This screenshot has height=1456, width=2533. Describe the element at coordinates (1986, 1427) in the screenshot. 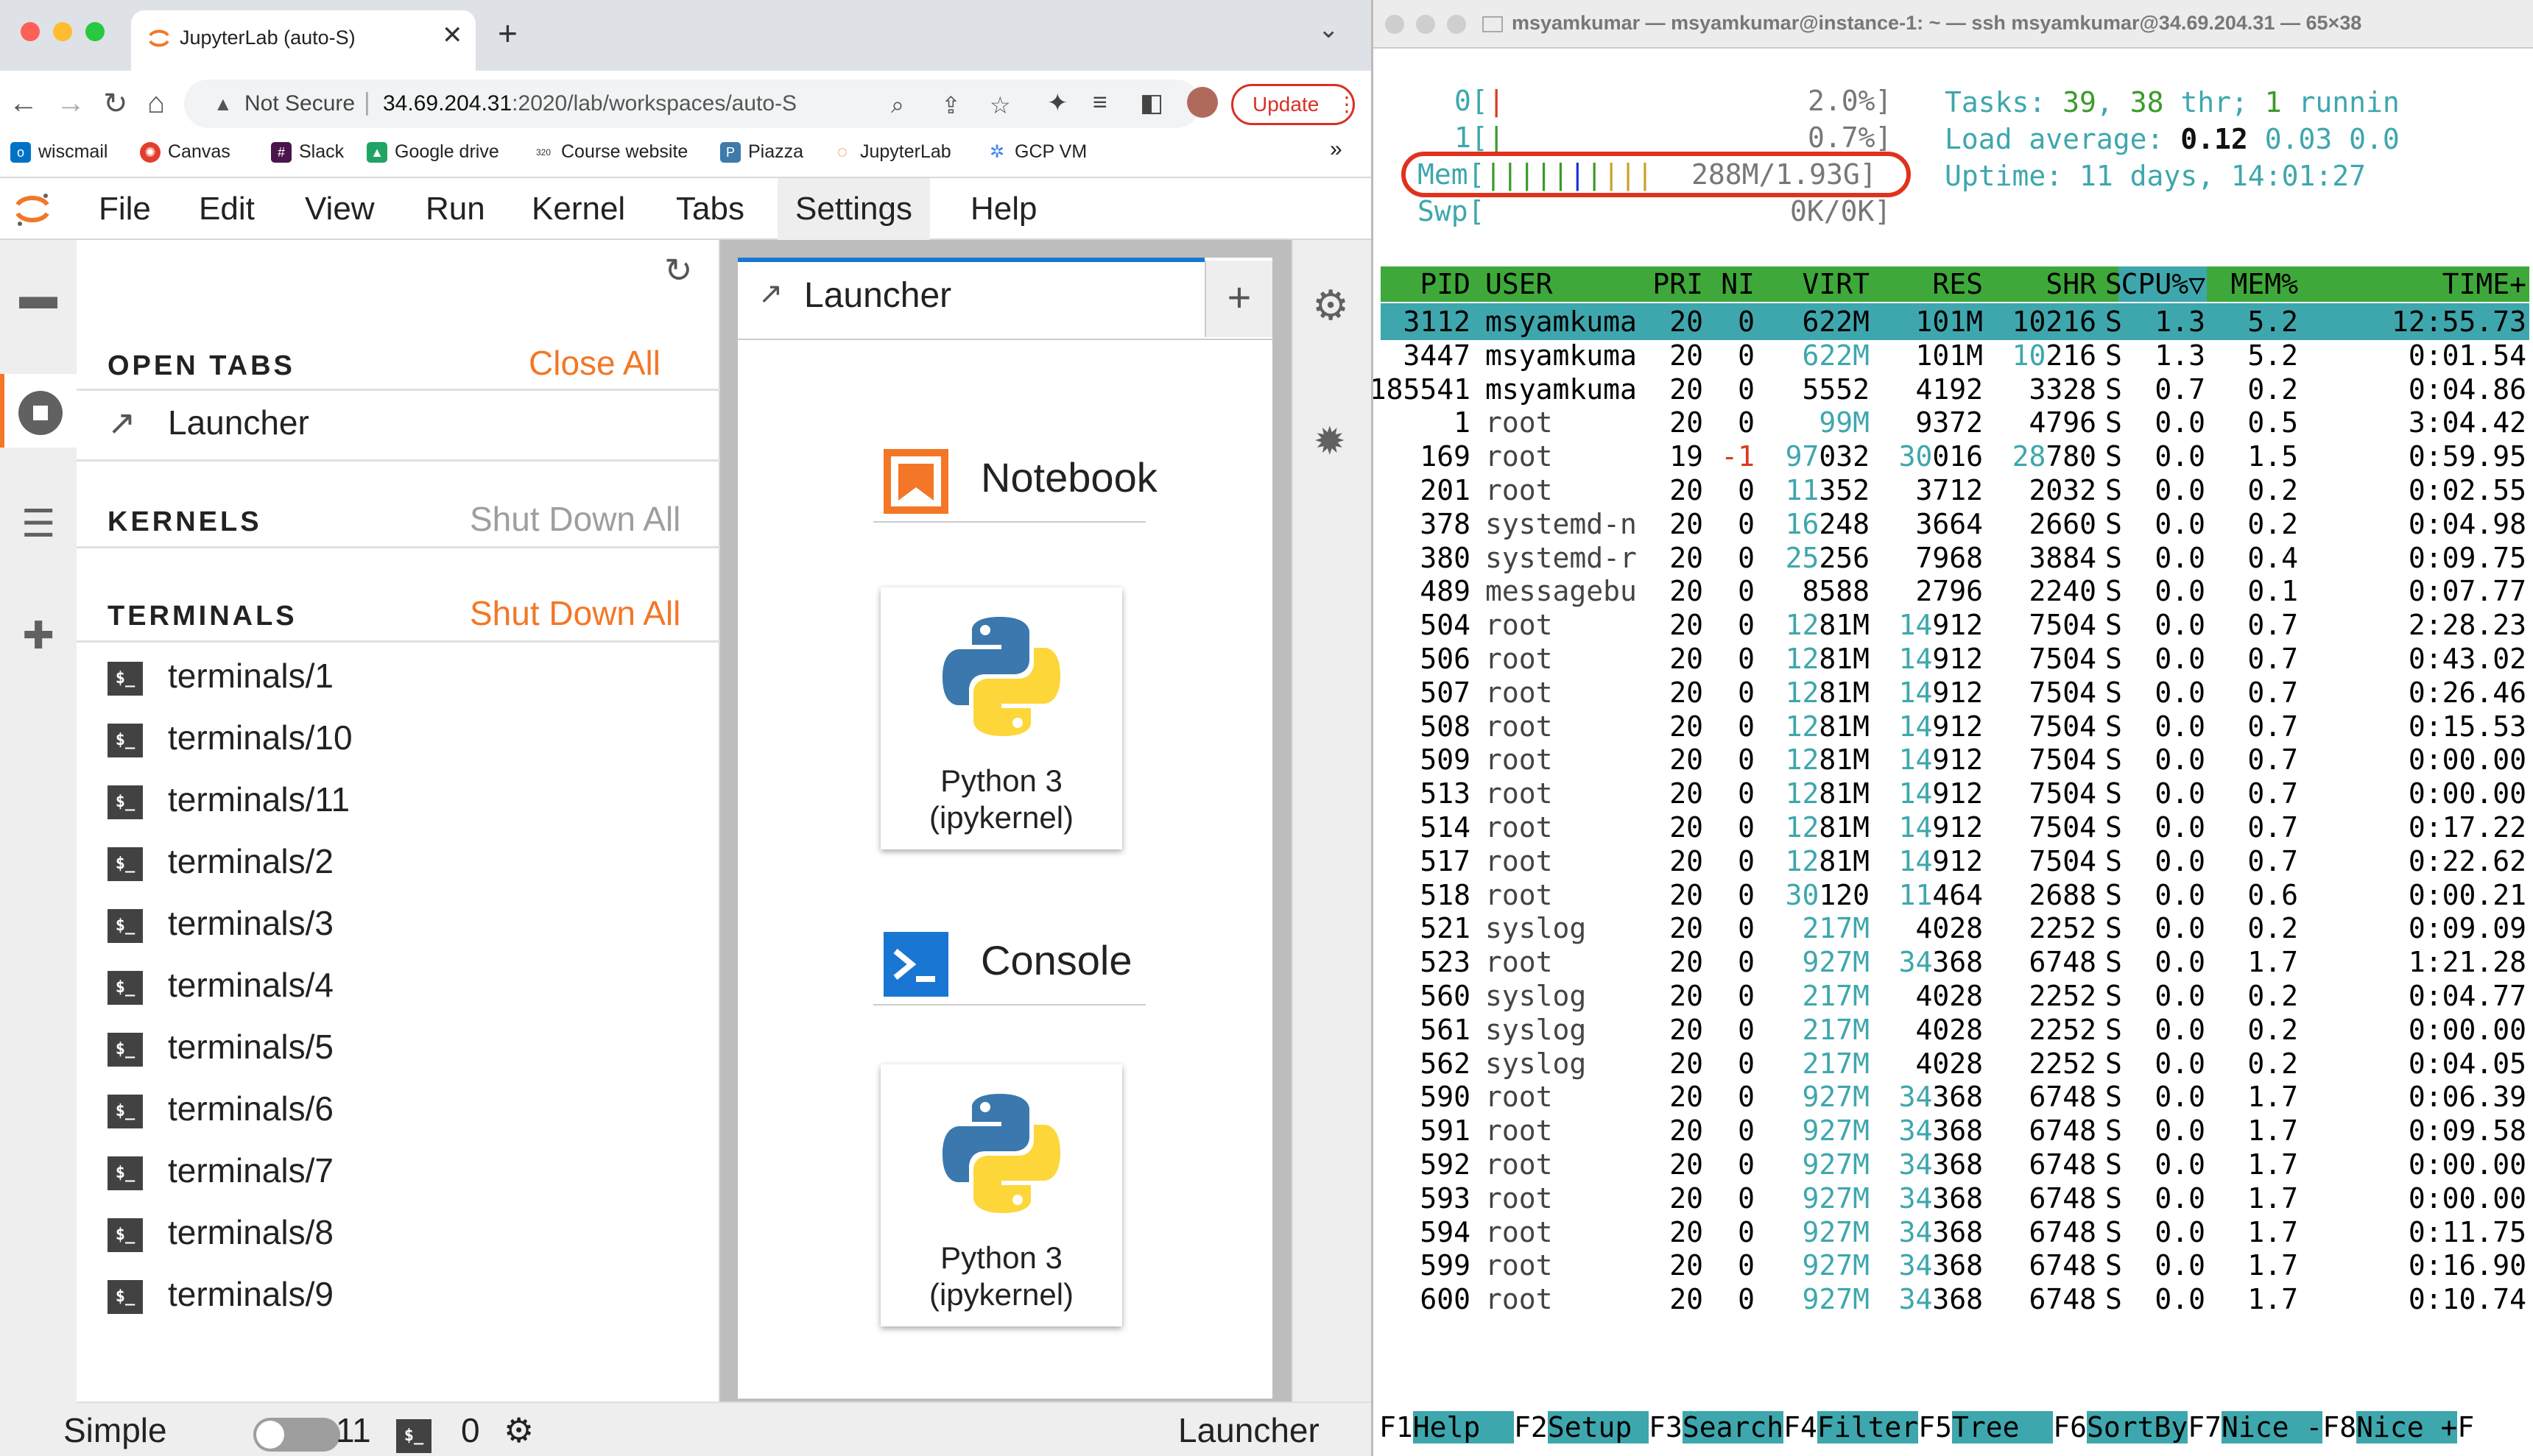

I see `function-key: F5Tree` at that location.